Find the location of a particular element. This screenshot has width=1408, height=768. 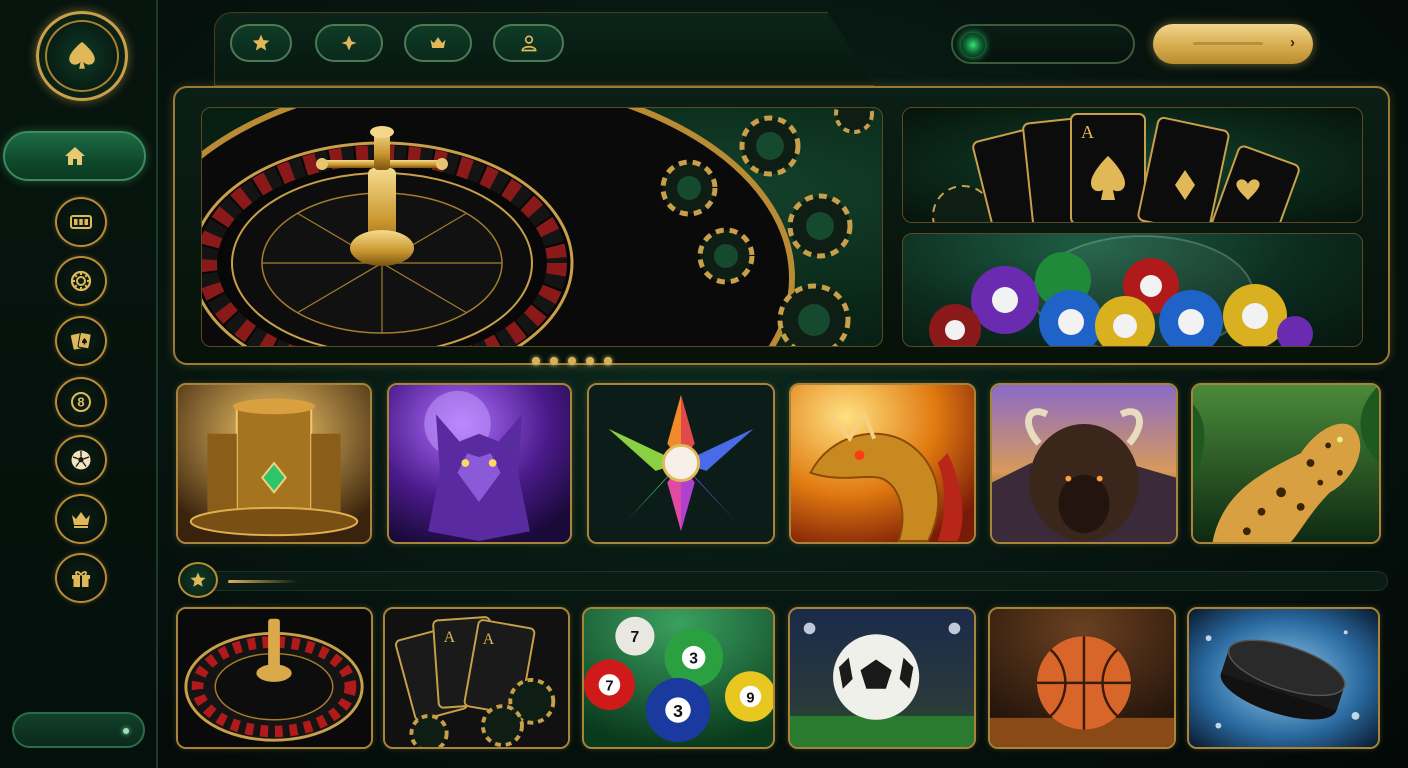

game-tile-purple-wolf is located at coordinates (479, 463).